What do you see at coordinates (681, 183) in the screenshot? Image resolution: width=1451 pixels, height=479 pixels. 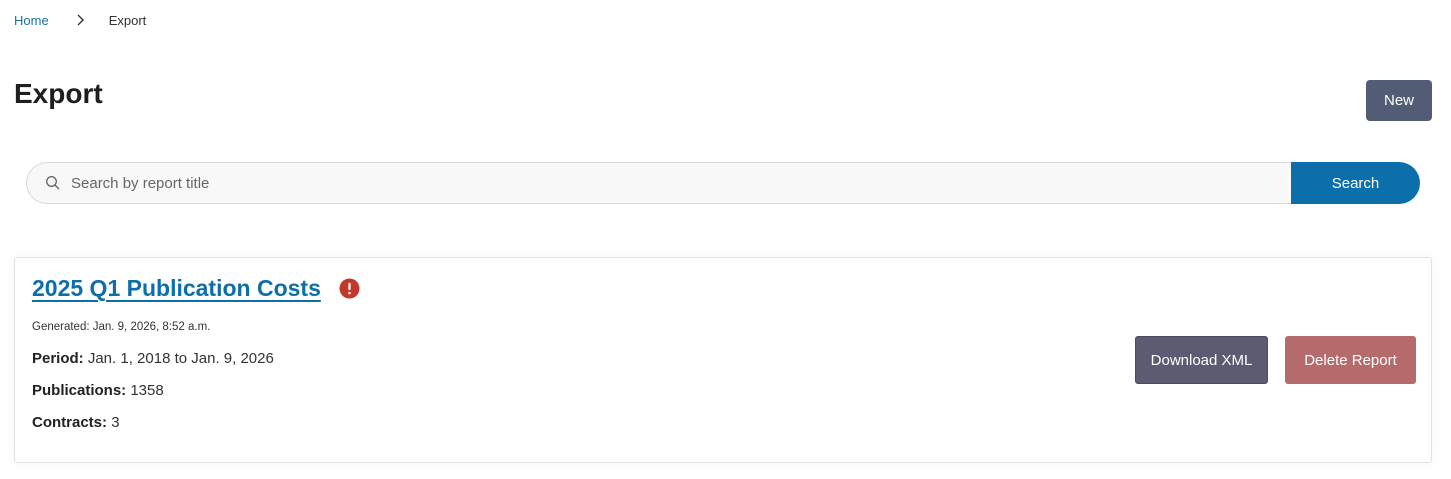 I see `search-input` at bounding box center [681, 183].